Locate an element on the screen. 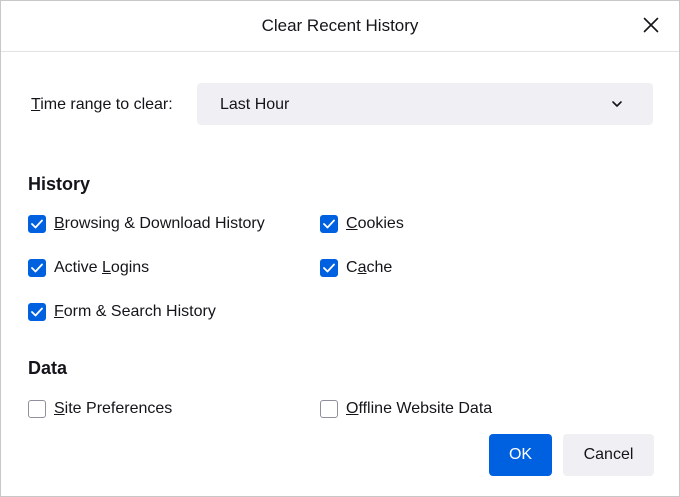 The width and height of the screenshot is (680, 497). time-range-row: Time range to clear: Last Hour is located at coordinates (342, 105).